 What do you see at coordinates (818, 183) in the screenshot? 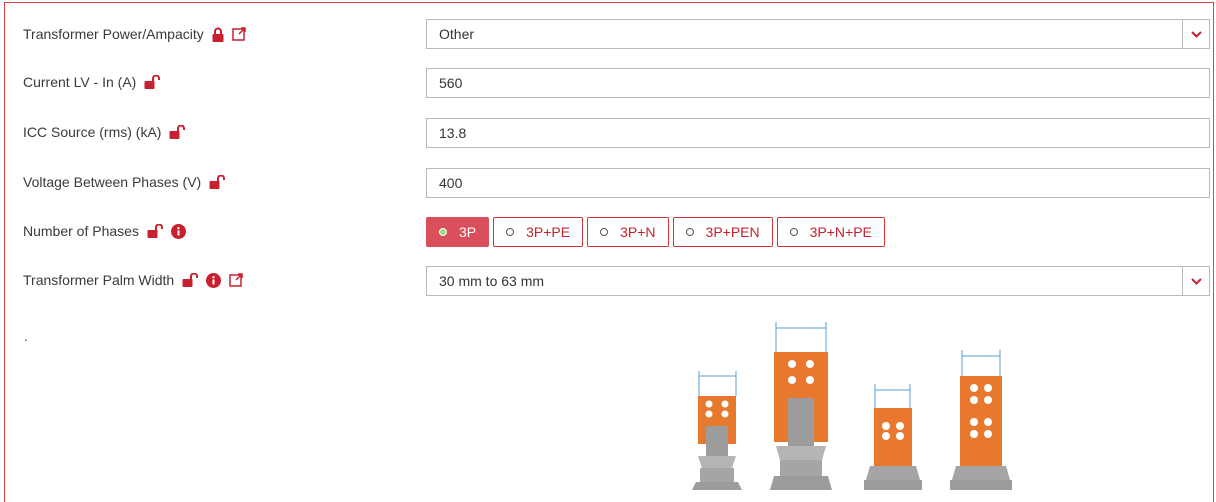
I see `voltage-input: 400` at bounding box center [818, 183].